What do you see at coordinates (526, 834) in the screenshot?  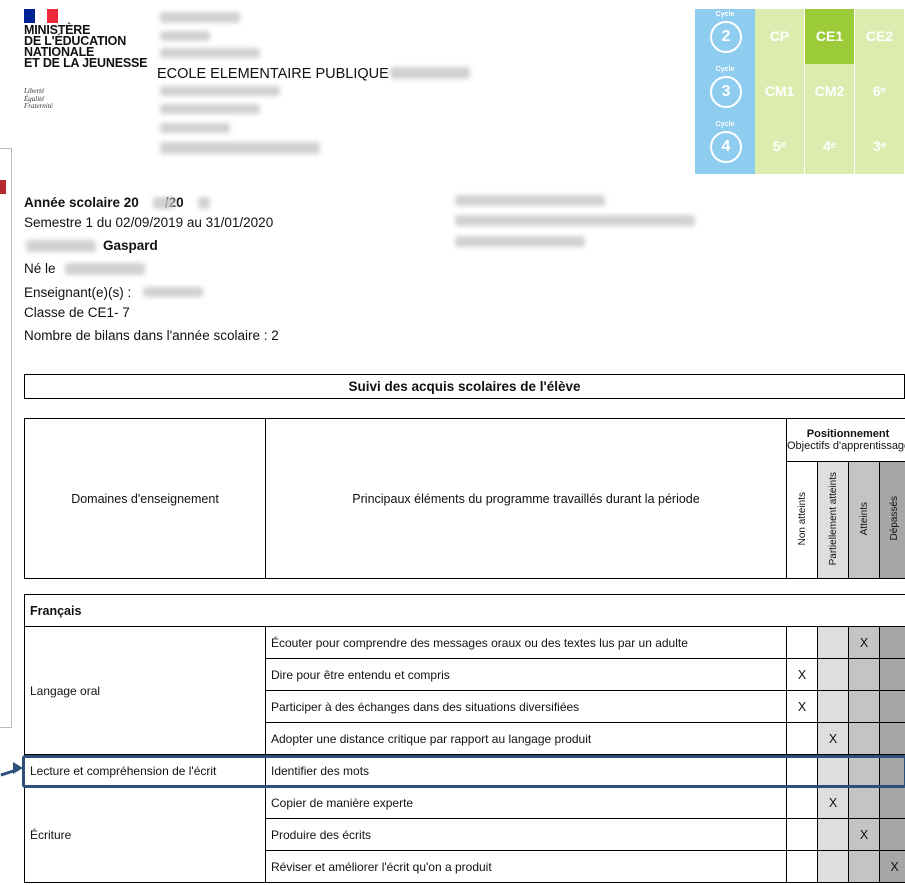 I see `element-row: Produire des écrits` at bounding box center [526, 834].